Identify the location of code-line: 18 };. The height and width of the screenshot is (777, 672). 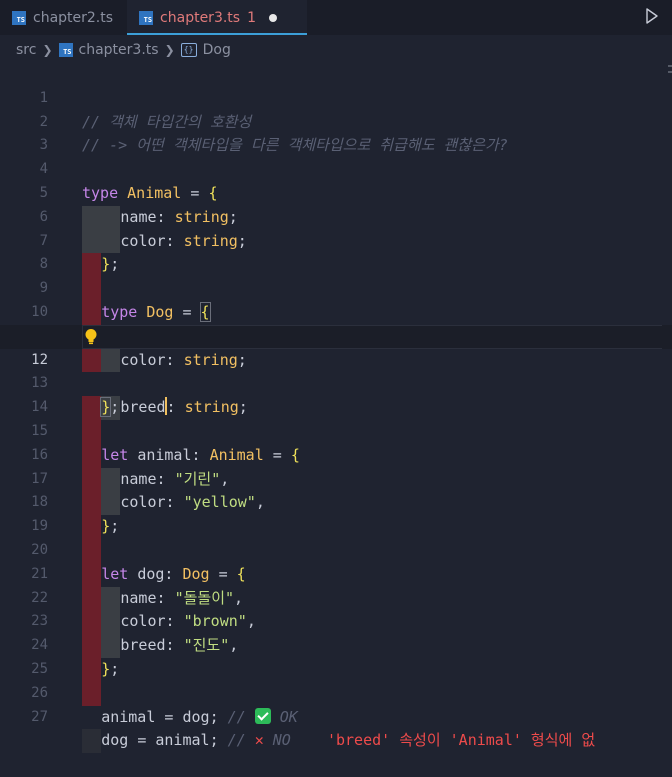
(336, 503).